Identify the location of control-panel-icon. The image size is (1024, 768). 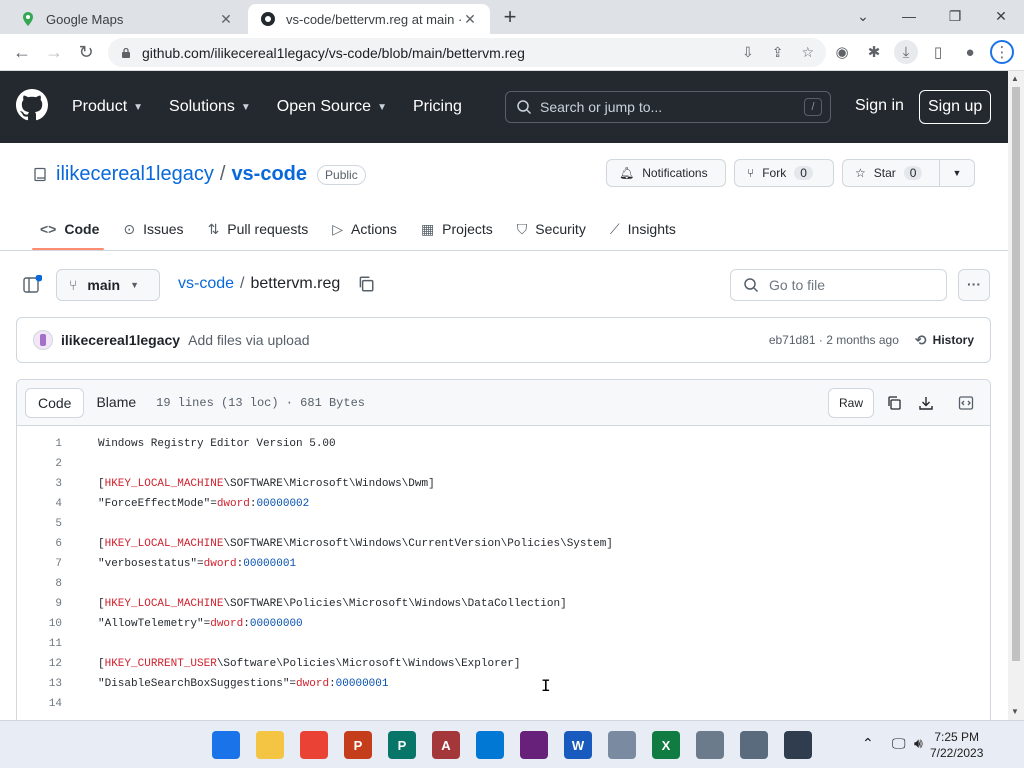
(622, 745).